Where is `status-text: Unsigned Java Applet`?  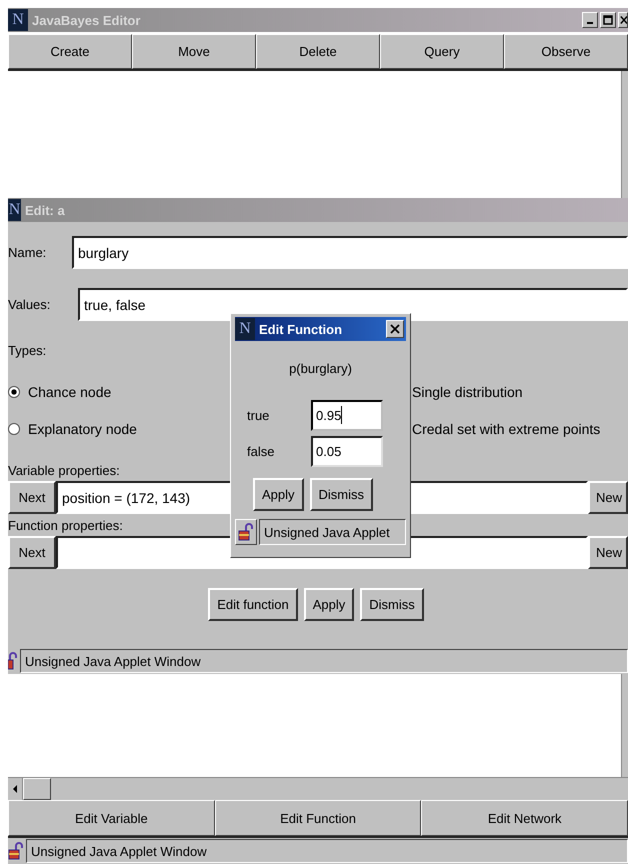
status-text: Unsigned Java Applet is located at coordinates (332, 532).